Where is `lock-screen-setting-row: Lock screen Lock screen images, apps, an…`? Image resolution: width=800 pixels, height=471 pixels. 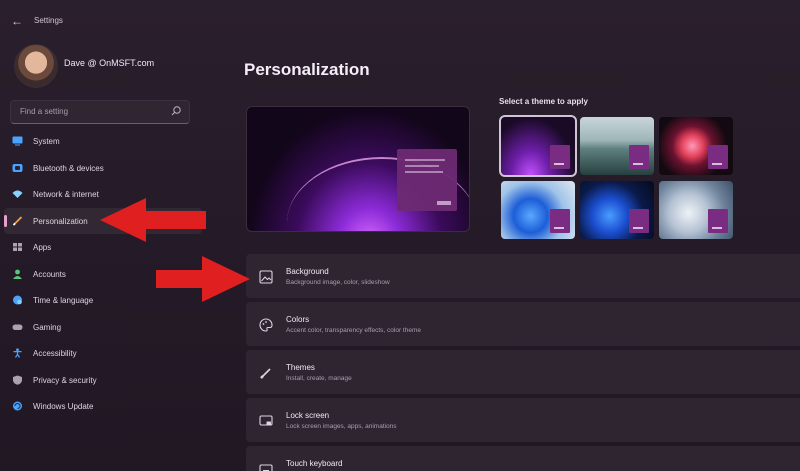
lock-screen-setting-row: Lock screen Lock screen images, apps, an… is located at coordinates (523, 420).